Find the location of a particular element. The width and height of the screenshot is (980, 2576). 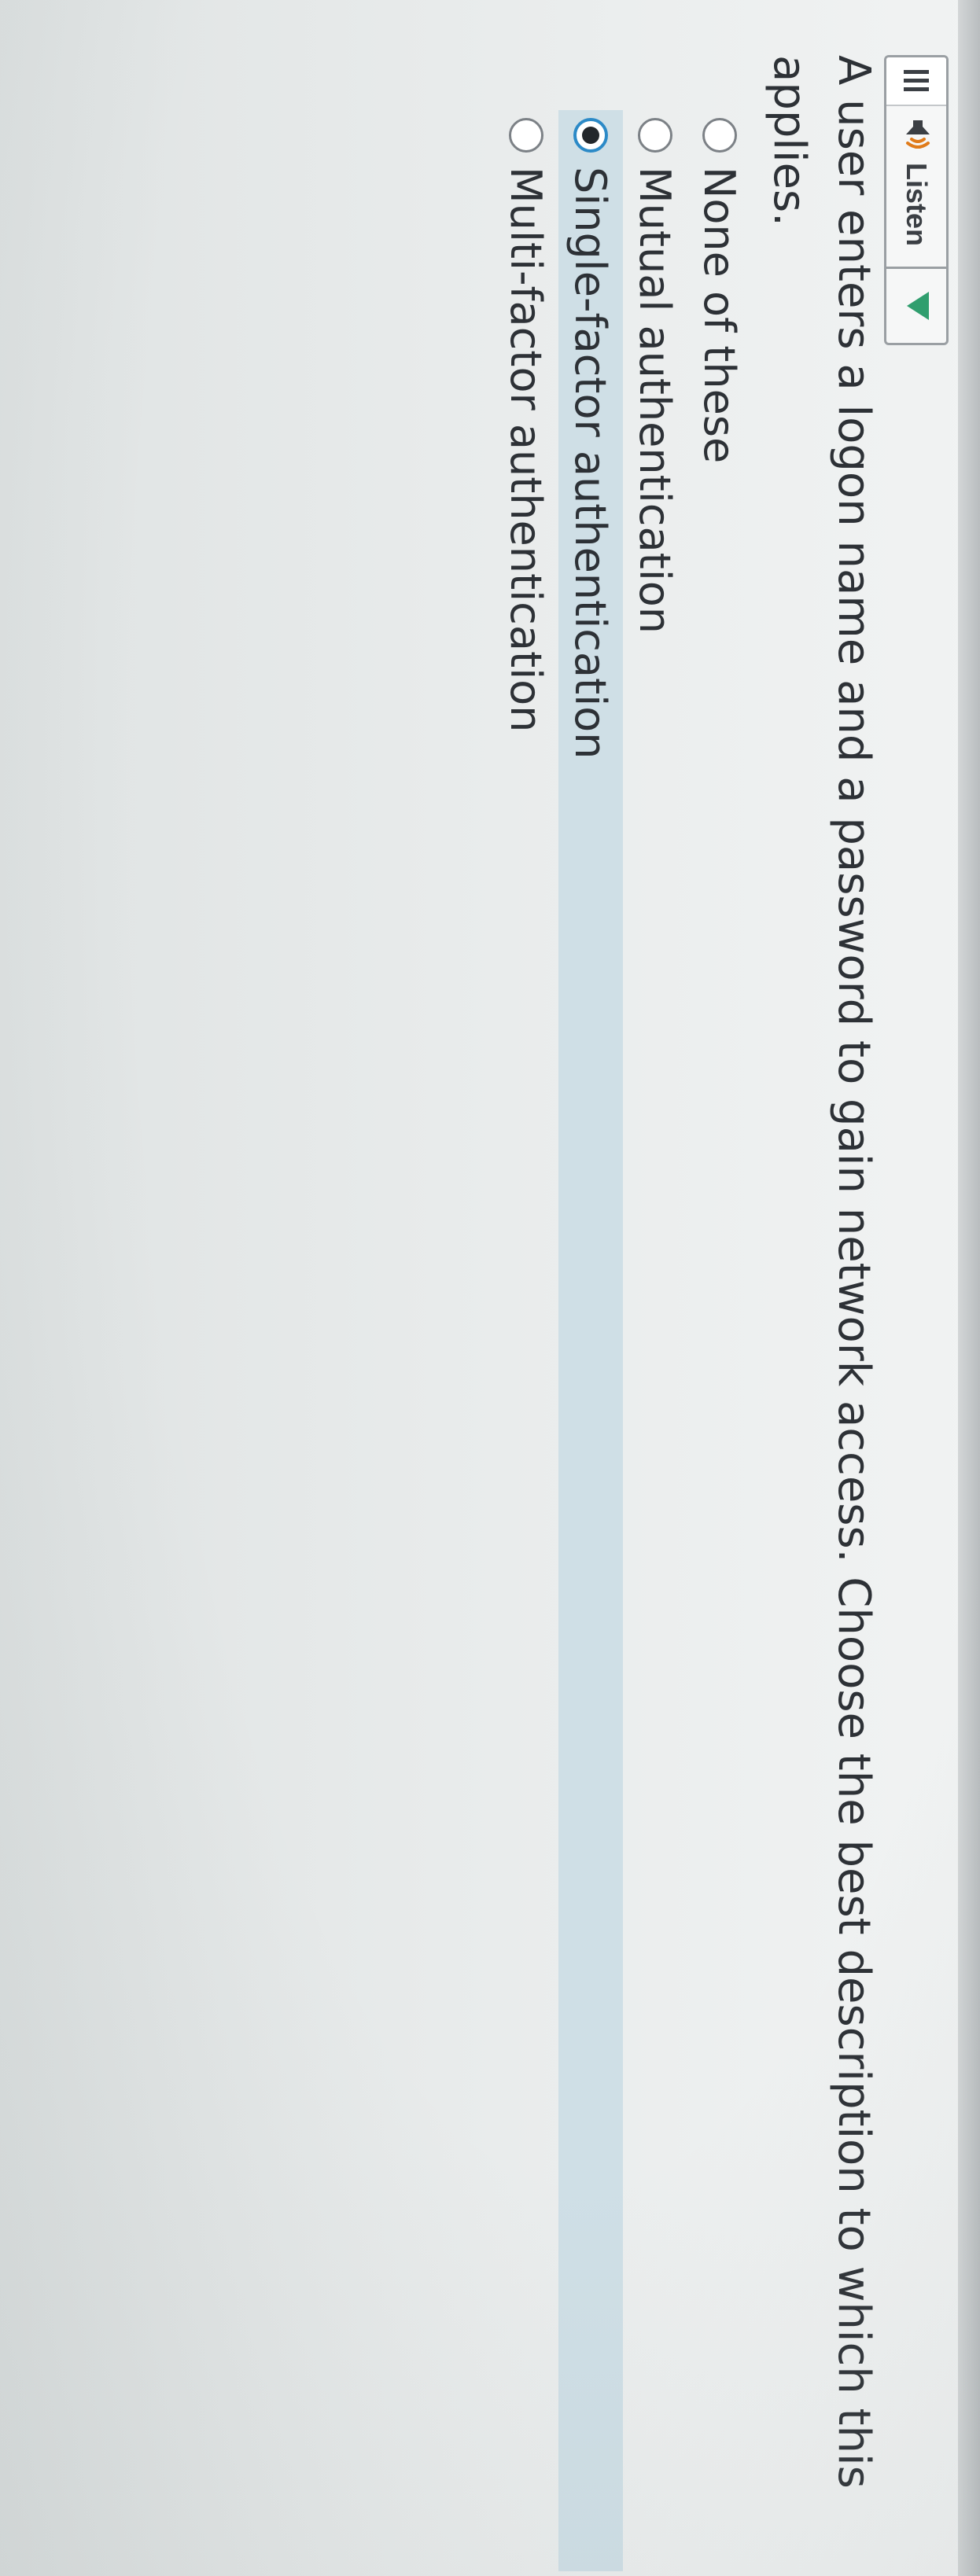

screen-top-edge is located at coordinates (969, 1288).